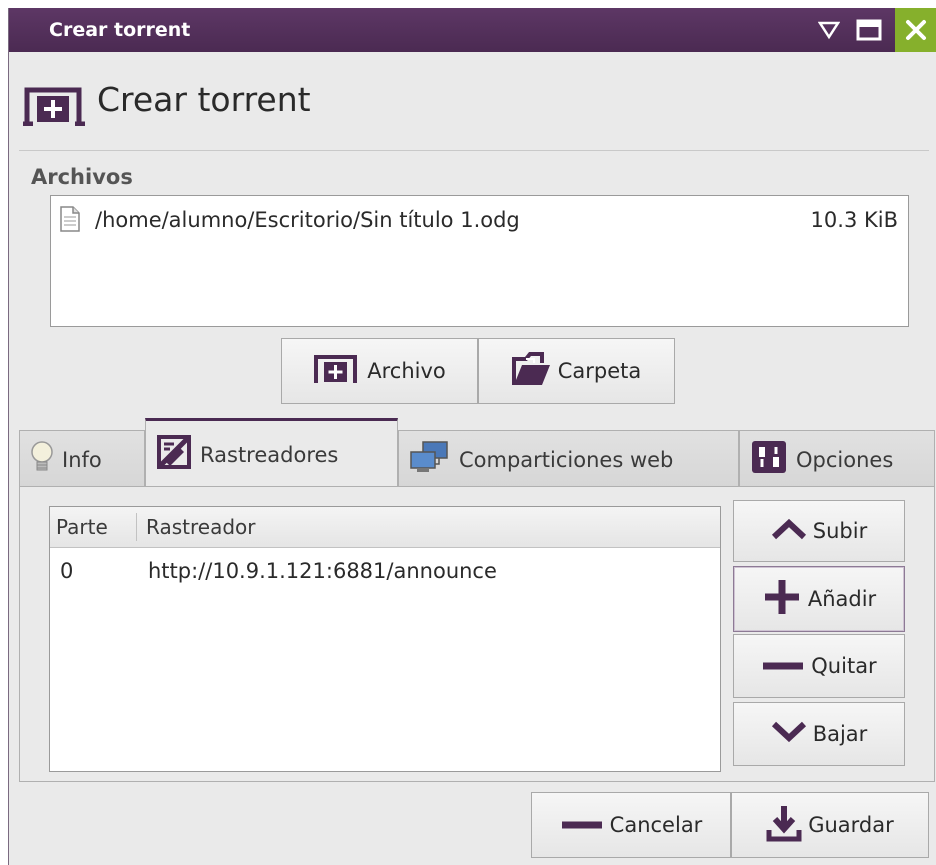  What do you see at coordinates (136, 527) in the screenshot?
I see `column-divider` at bounding box center [136, 527].